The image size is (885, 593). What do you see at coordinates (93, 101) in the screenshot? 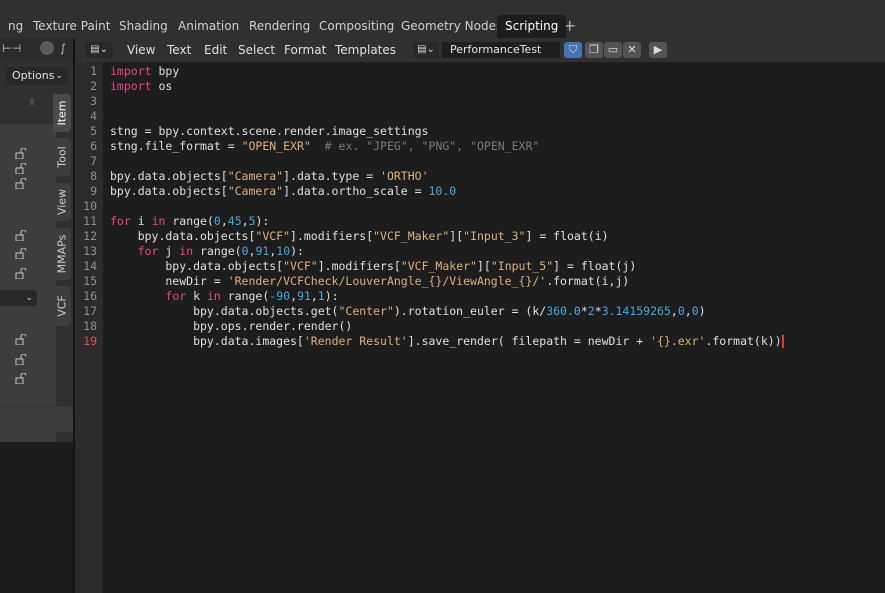
I see `line-number: 3` at bounding box center [93, 101].